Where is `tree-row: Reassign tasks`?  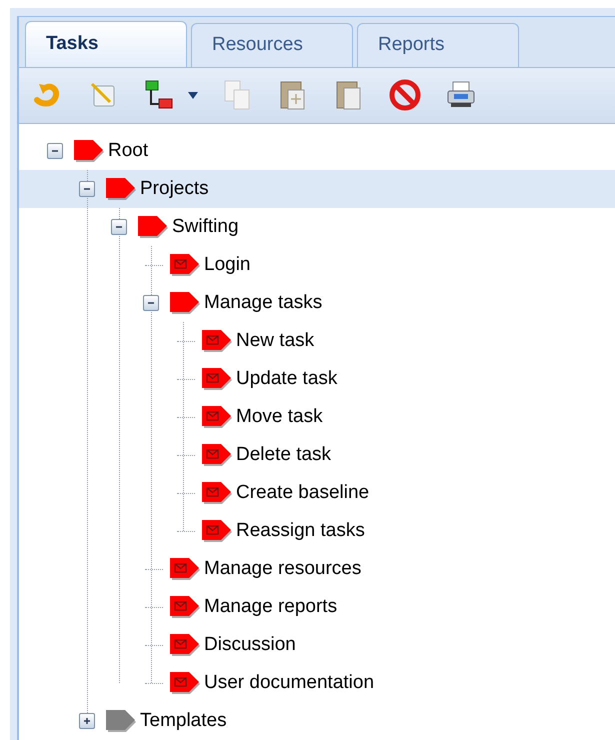
tree-row: Reassign tasks is located at coordinates (317, 531).